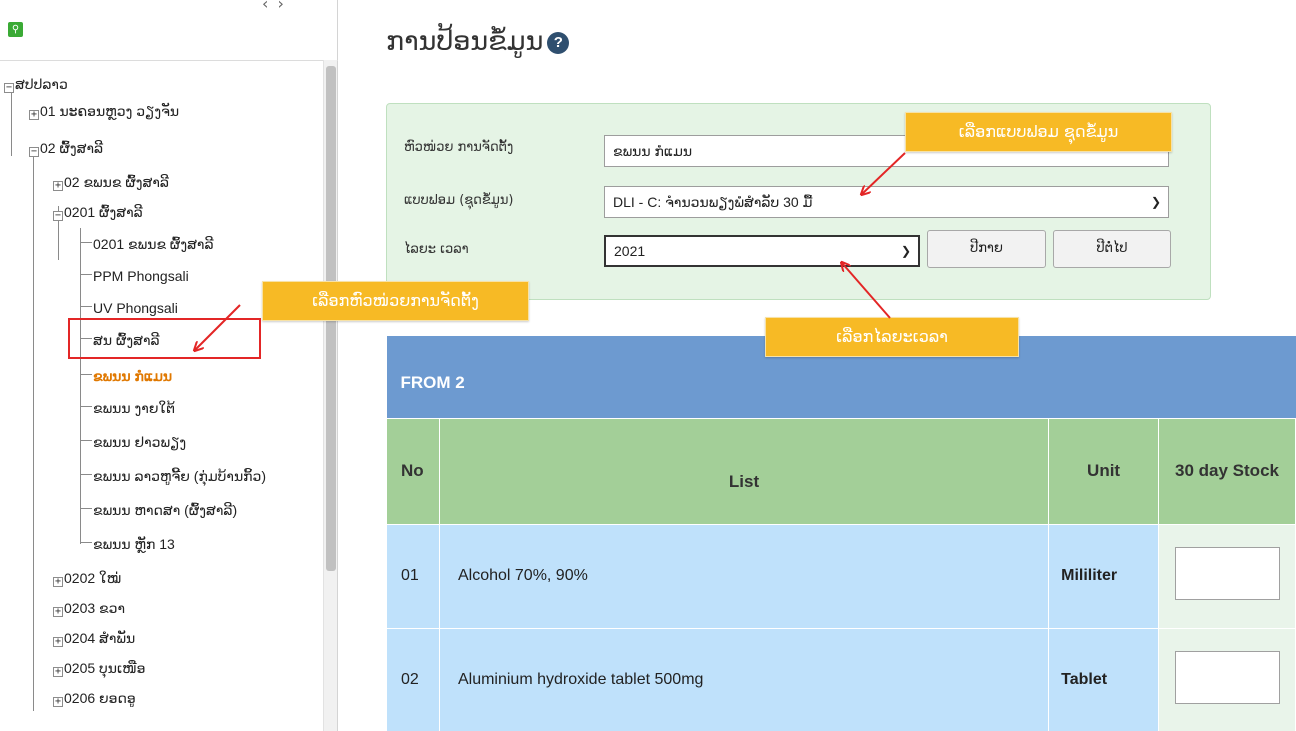  What do you see at coordinates (165, 510) in the screenshot?
I see `tree-item-label: ຂພນນ ຫາດສາ (ຜົ້ງສາລີ)` at bounding box center [165, 510].